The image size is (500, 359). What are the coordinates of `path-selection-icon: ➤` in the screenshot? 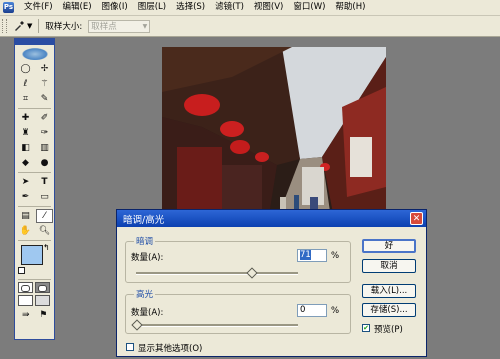 It's located at (25, 182).